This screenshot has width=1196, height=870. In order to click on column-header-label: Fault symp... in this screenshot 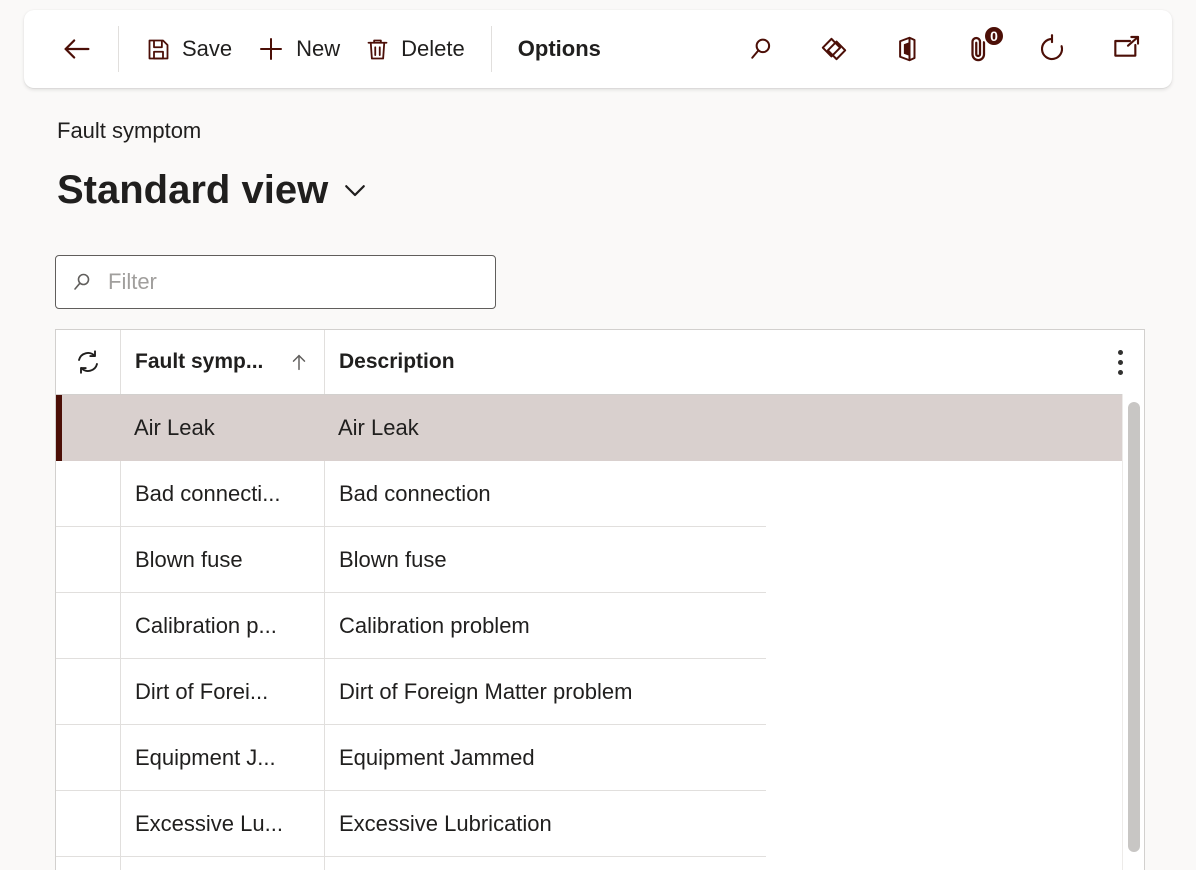, I will do `click(199, 361)`.